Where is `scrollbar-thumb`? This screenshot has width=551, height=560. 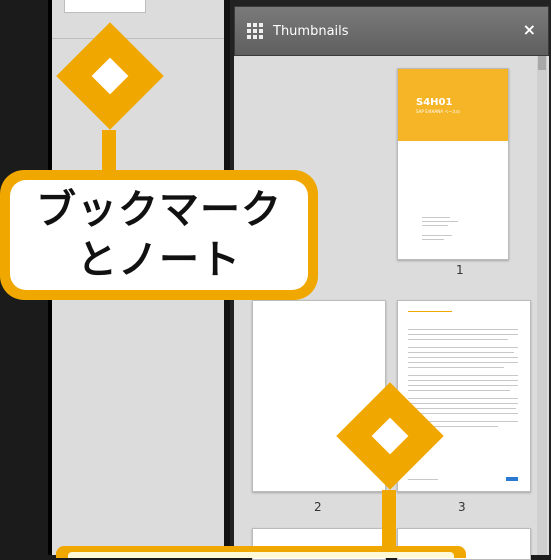 scrollbar-thumb is located at coordinates (542, 63).